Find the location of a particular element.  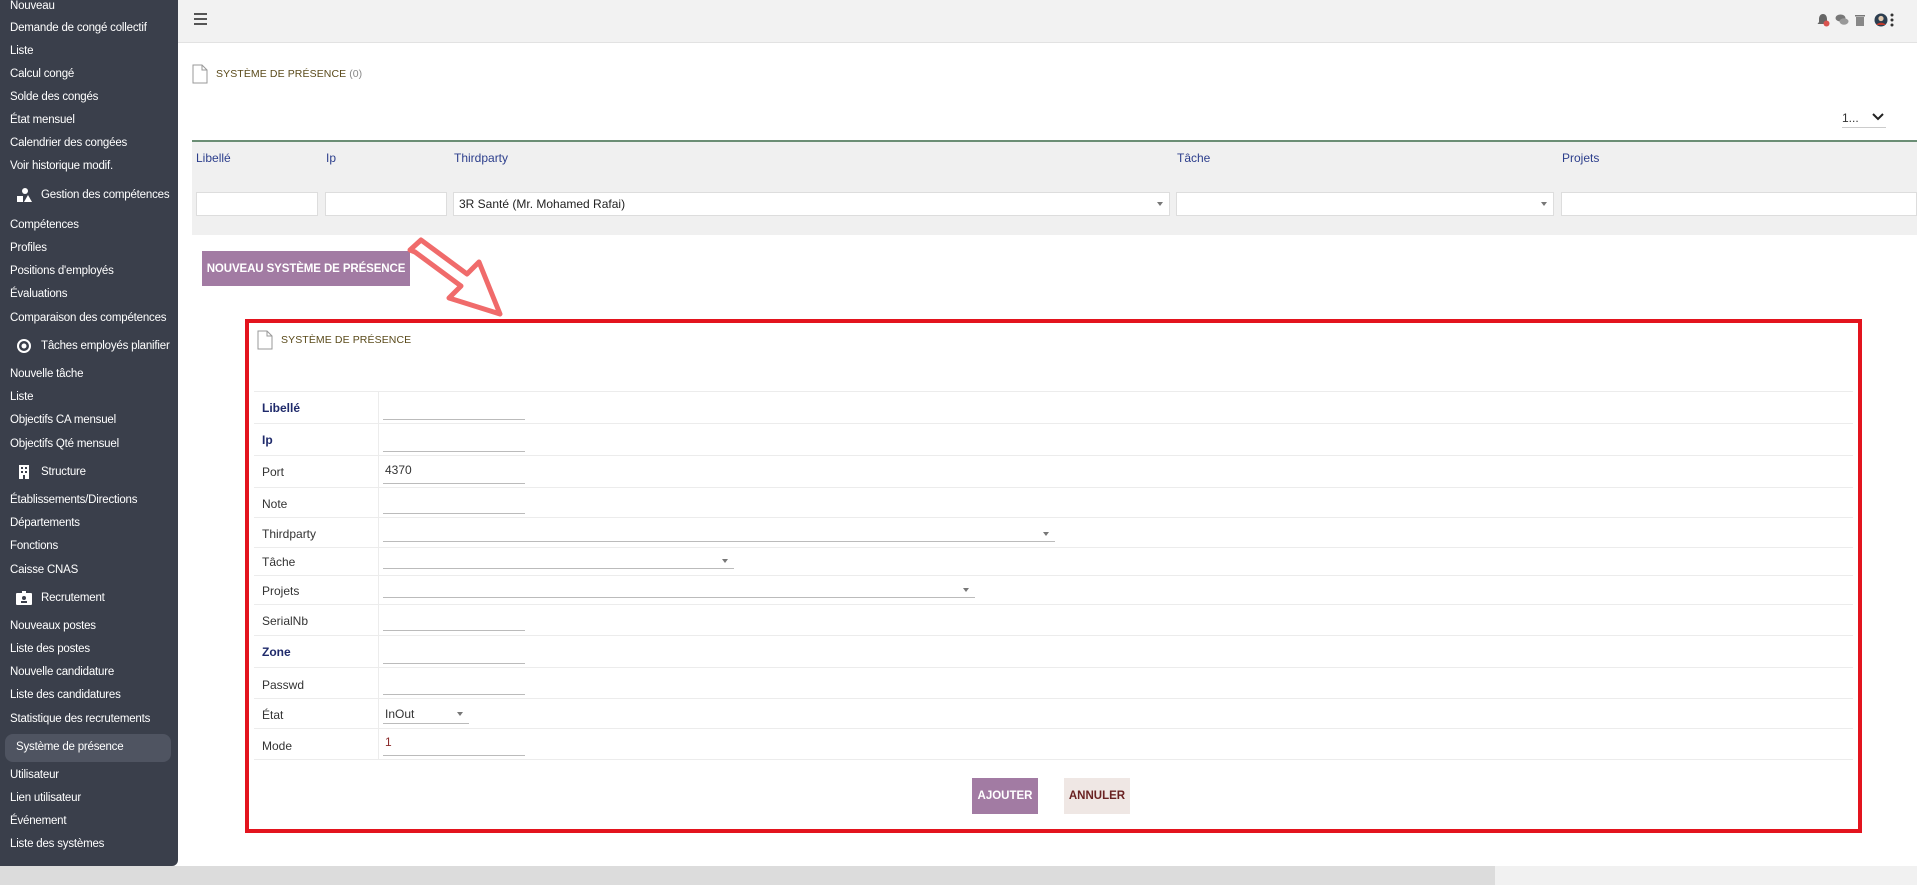

sidebar-section-recrutement: Recrutement is located at coordinates (60, 598).